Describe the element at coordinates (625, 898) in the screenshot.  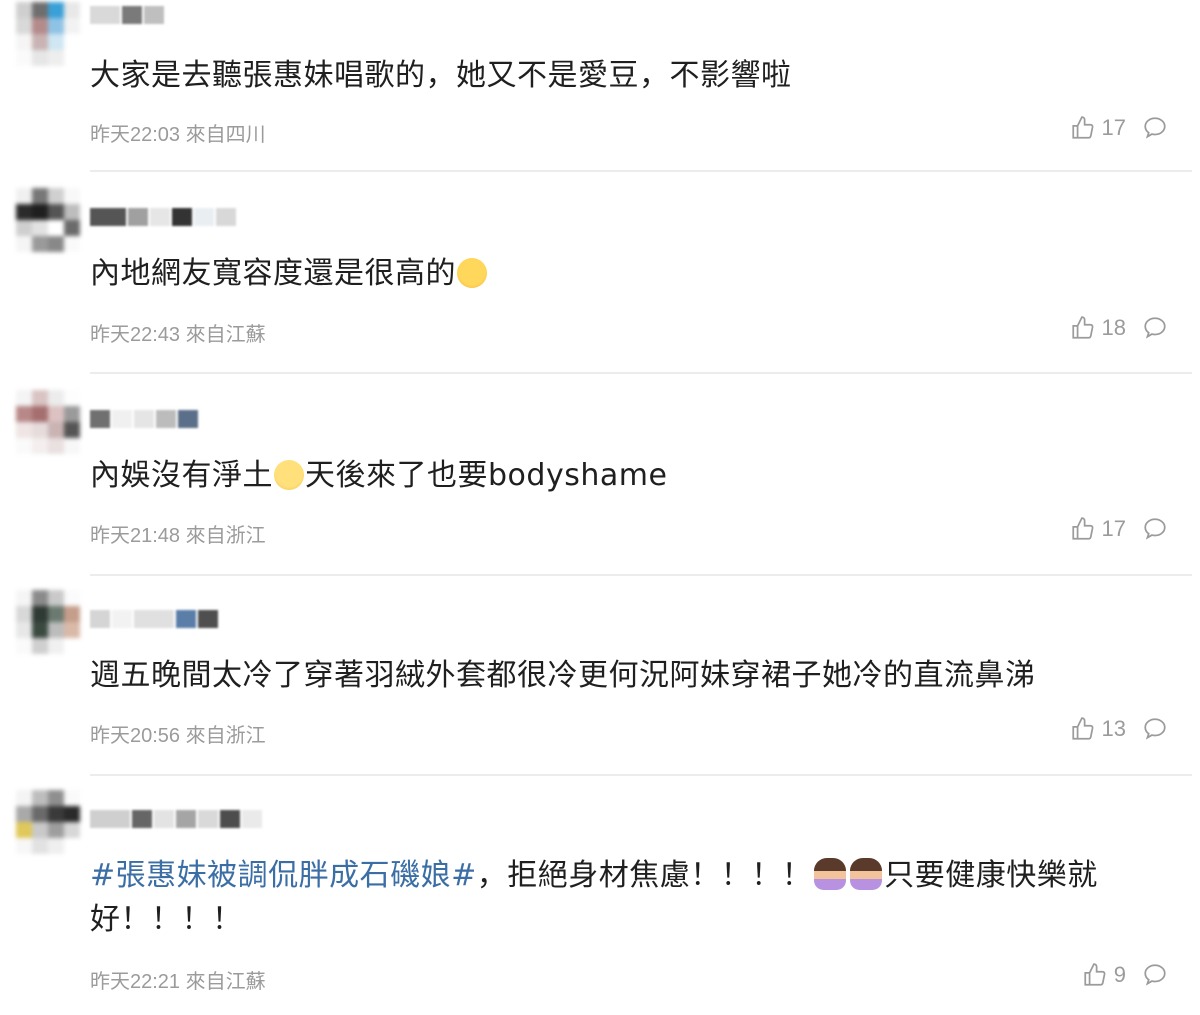
I see `comment-text: #張惠妹被調侃胖成石磯娘#，拒絕身材焦慮！！！！ 只要健康快樂就好！！！！` at that location.